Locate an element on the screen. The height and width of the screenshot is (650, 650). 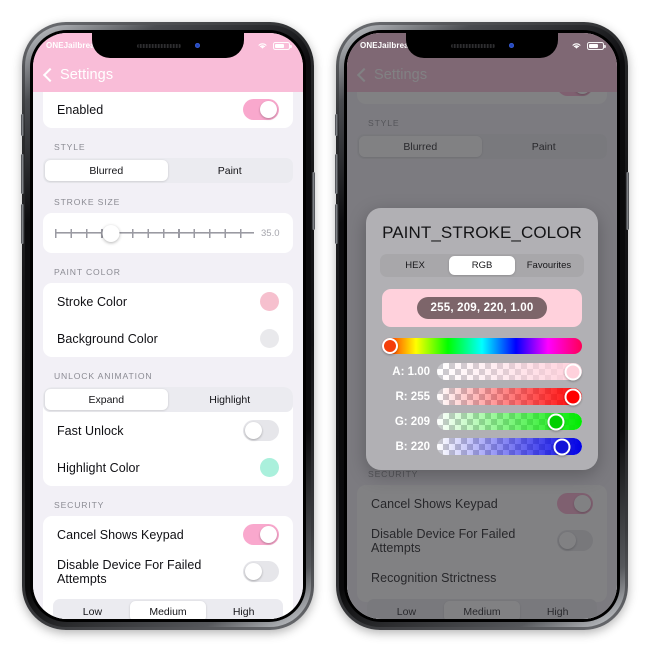
stroke-color-swatch is located at coordinates (269, 301).